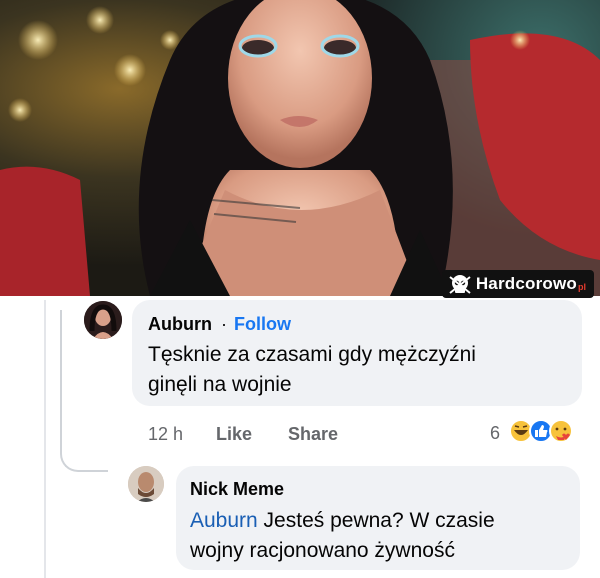  I want to click on haha-icon, so click(521, 431).